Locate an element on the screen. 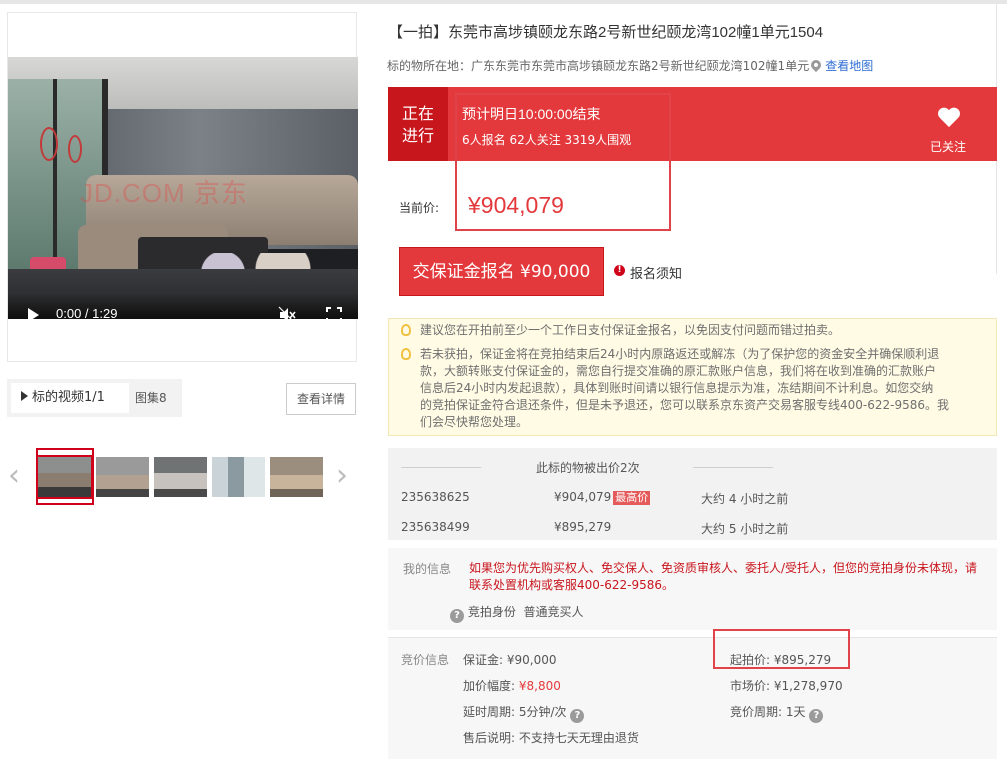  bidder-id: 235638625 is located at coordinates (435, 497).